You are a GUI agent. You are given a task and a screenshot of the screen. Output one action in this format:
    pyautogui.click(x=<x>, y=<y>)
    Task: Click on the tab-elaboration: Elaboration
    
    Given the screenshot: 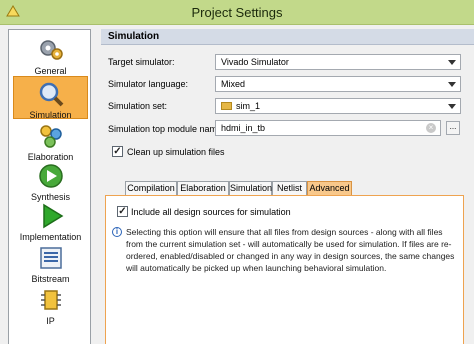 What is the action you would take?
    pyautogui.click(x=203, y=188)
    